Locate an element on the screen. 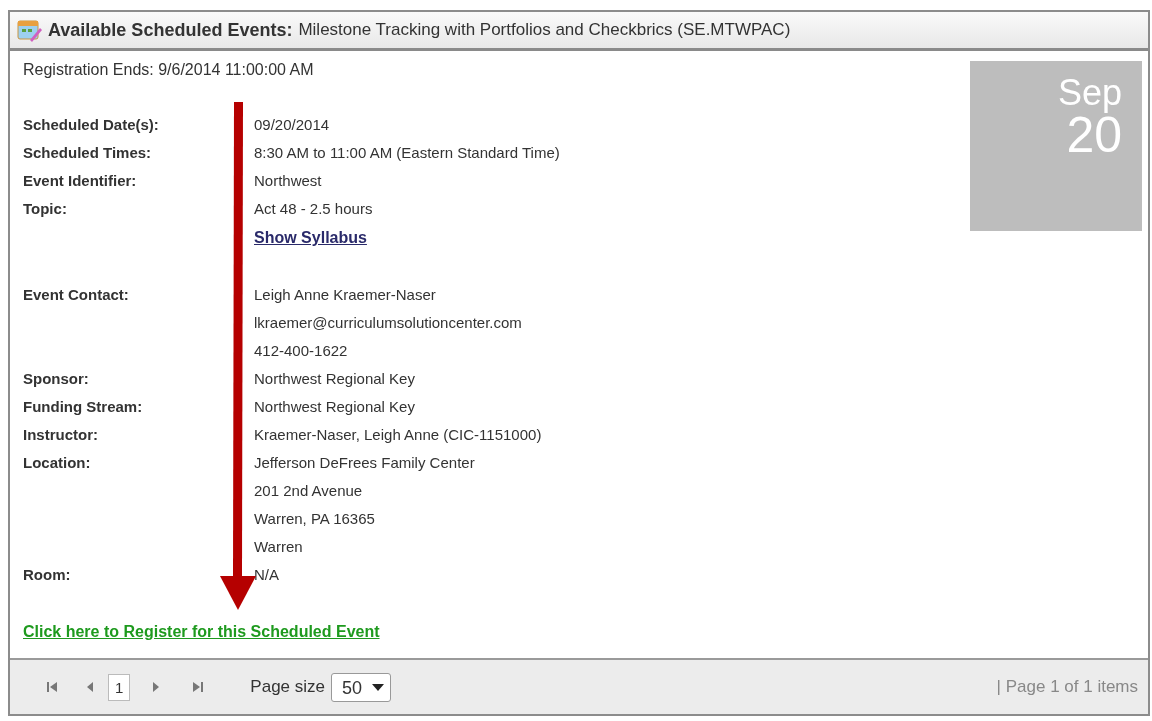 The image size is (1152, 721). field-label: Scheduled Date(s): is located at coordinates (91, 125).